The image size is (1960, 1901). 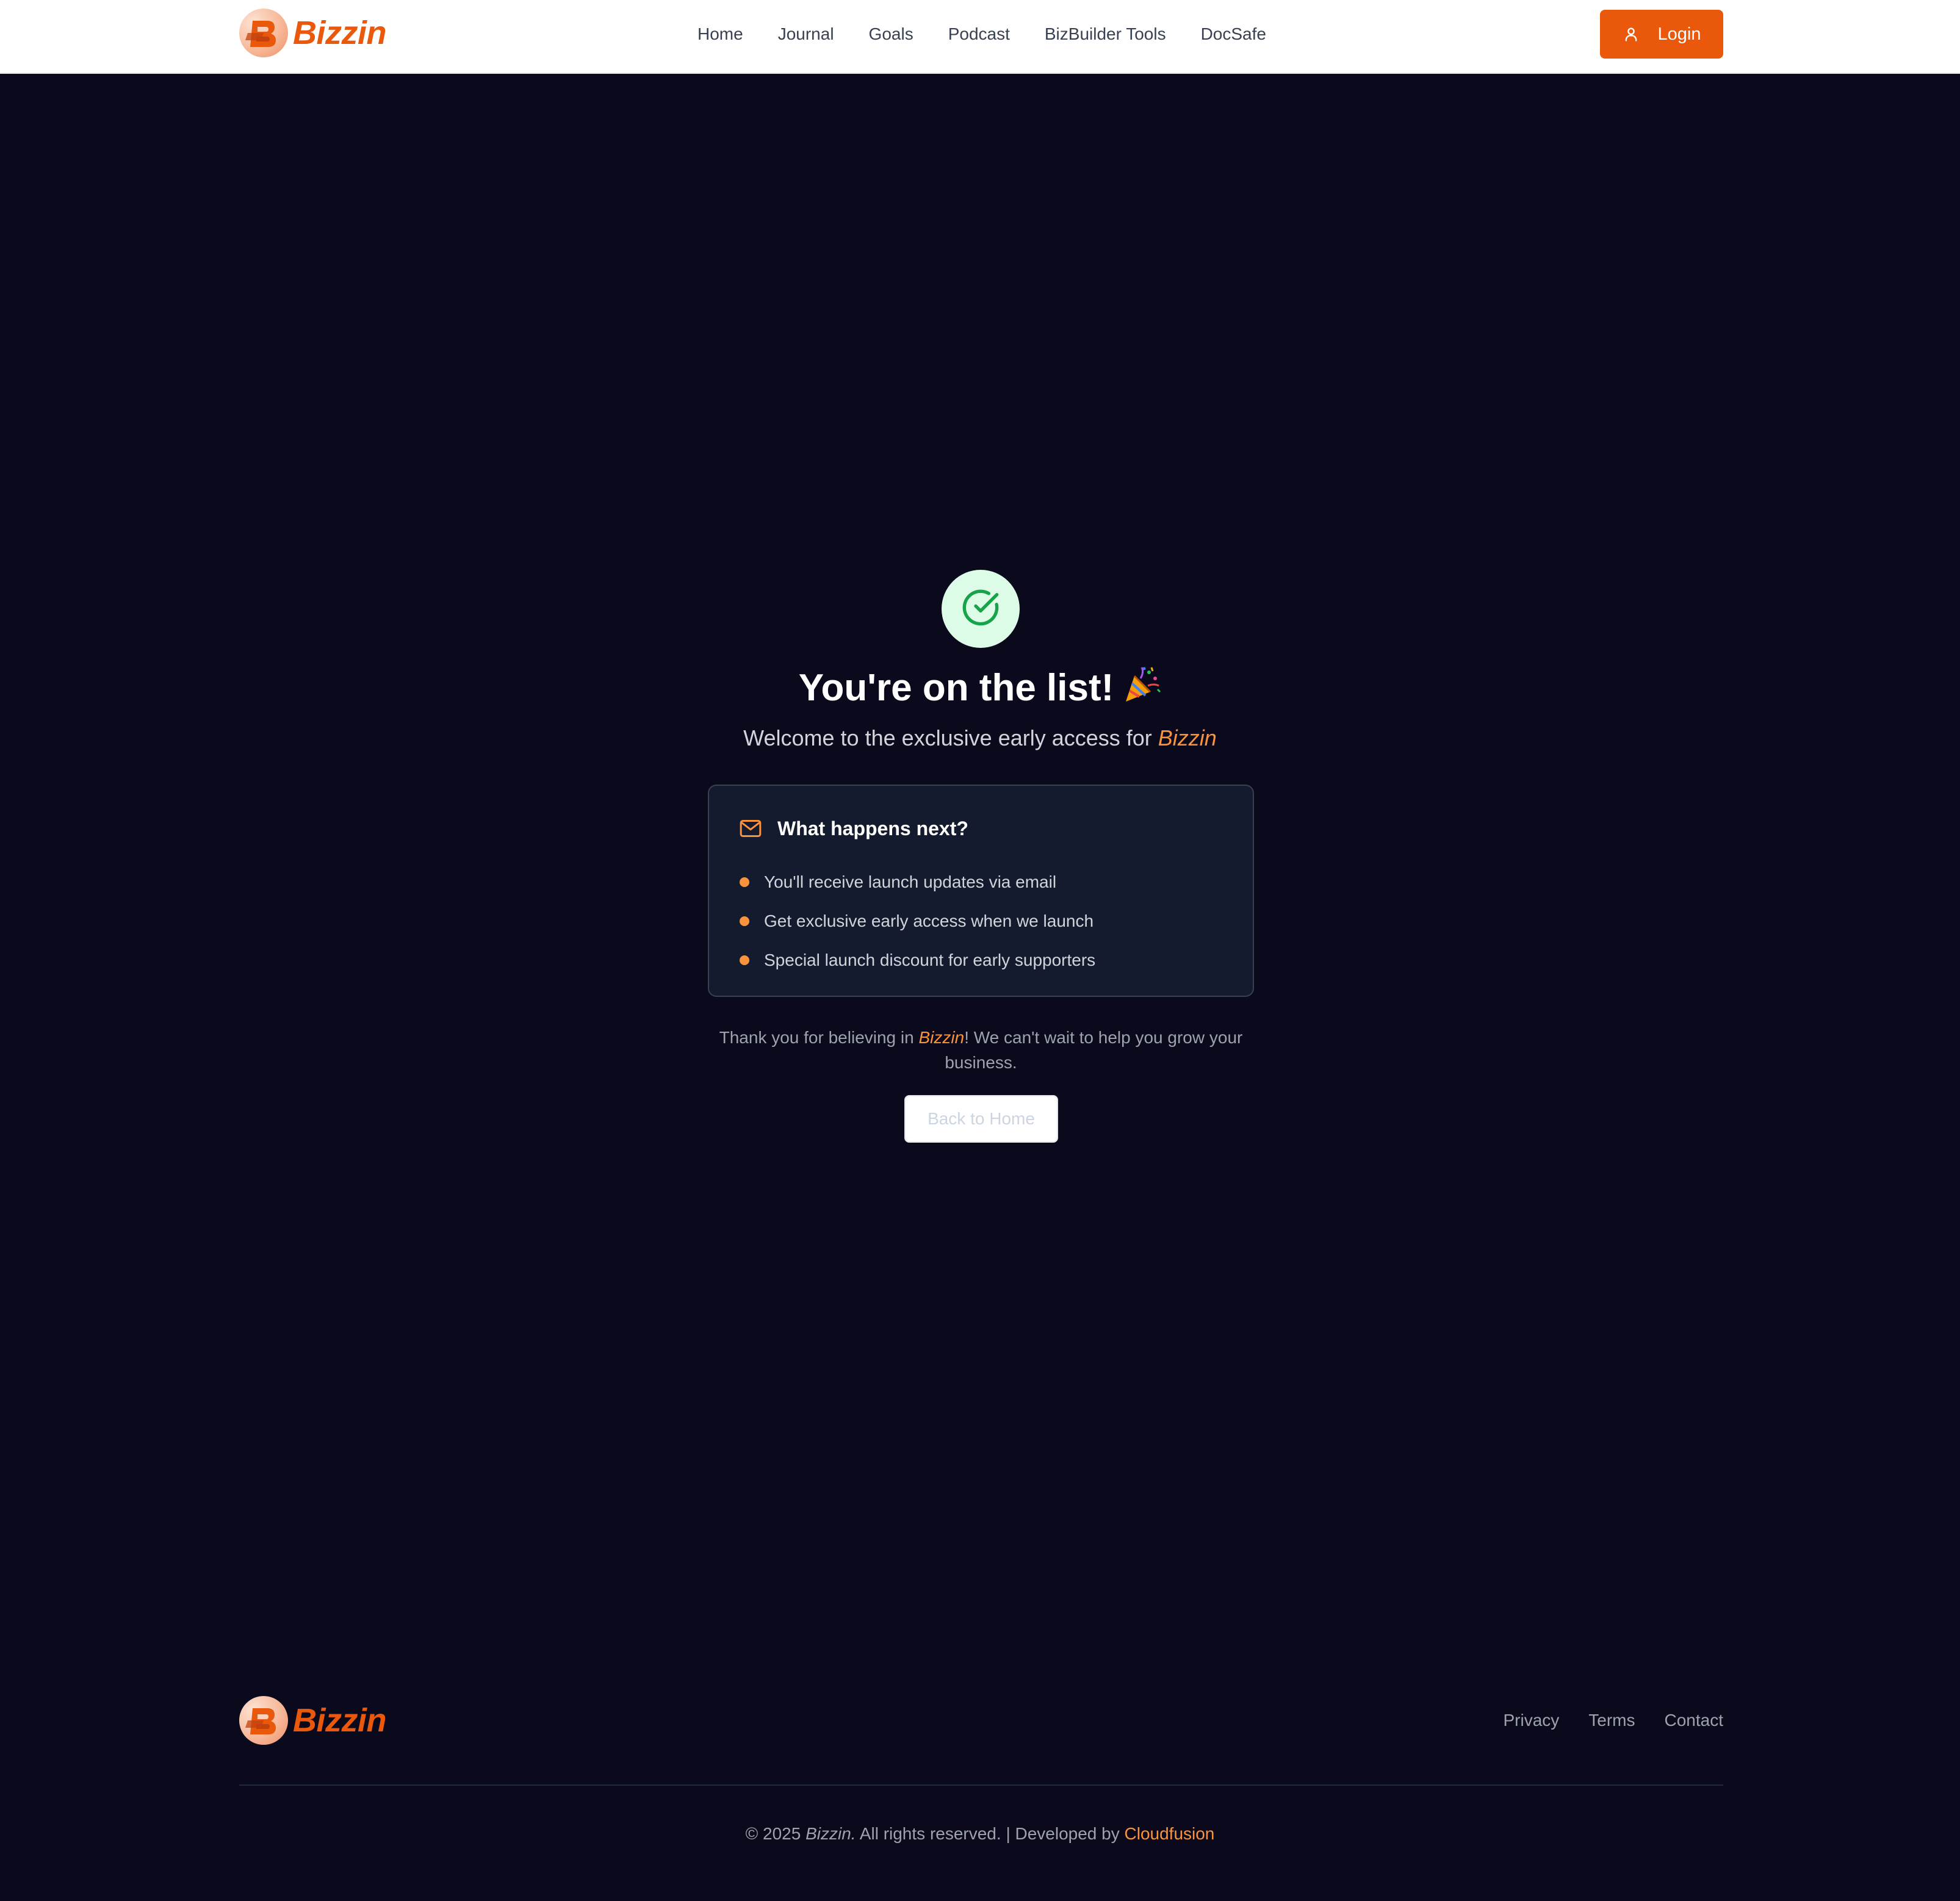 I want to click on party-popper-icon, so click(x=1141, y=690).